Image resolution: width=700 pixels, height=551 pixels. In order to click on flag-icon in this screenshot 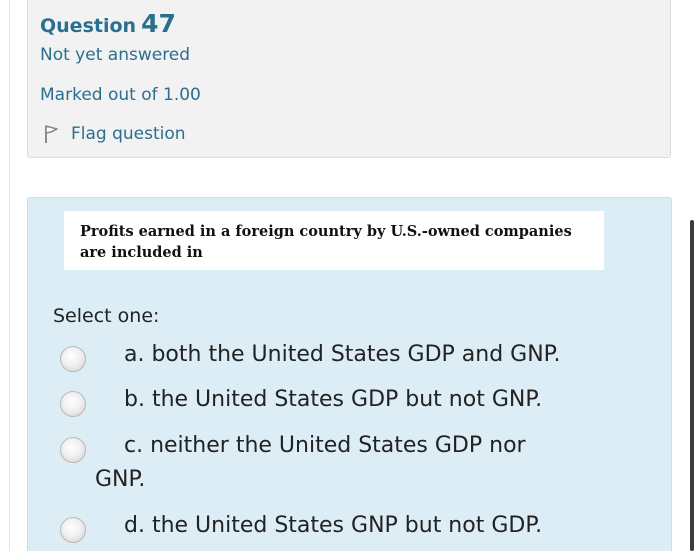, I will do `click(51, 134)`.